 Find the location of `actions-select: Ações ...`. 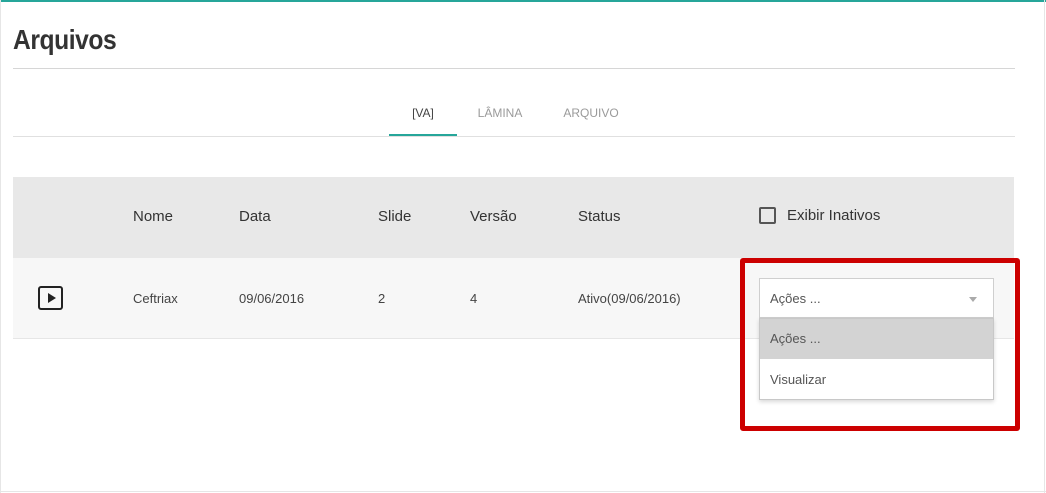

actions-select: Ações ... is located at coordinates (876, 298).